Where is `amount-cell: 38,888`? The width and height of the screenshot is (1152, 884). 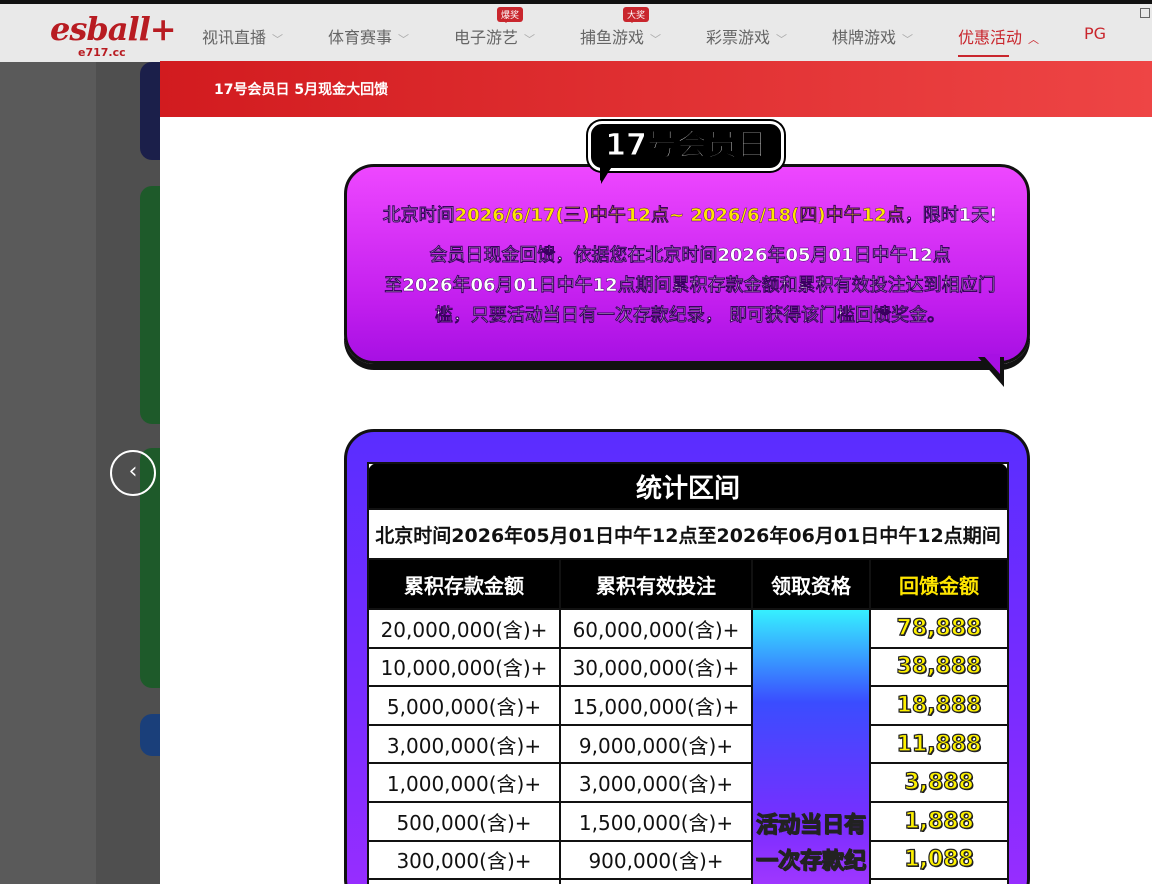
amount-cell: 38,888 is located at coordinates (939, 667).